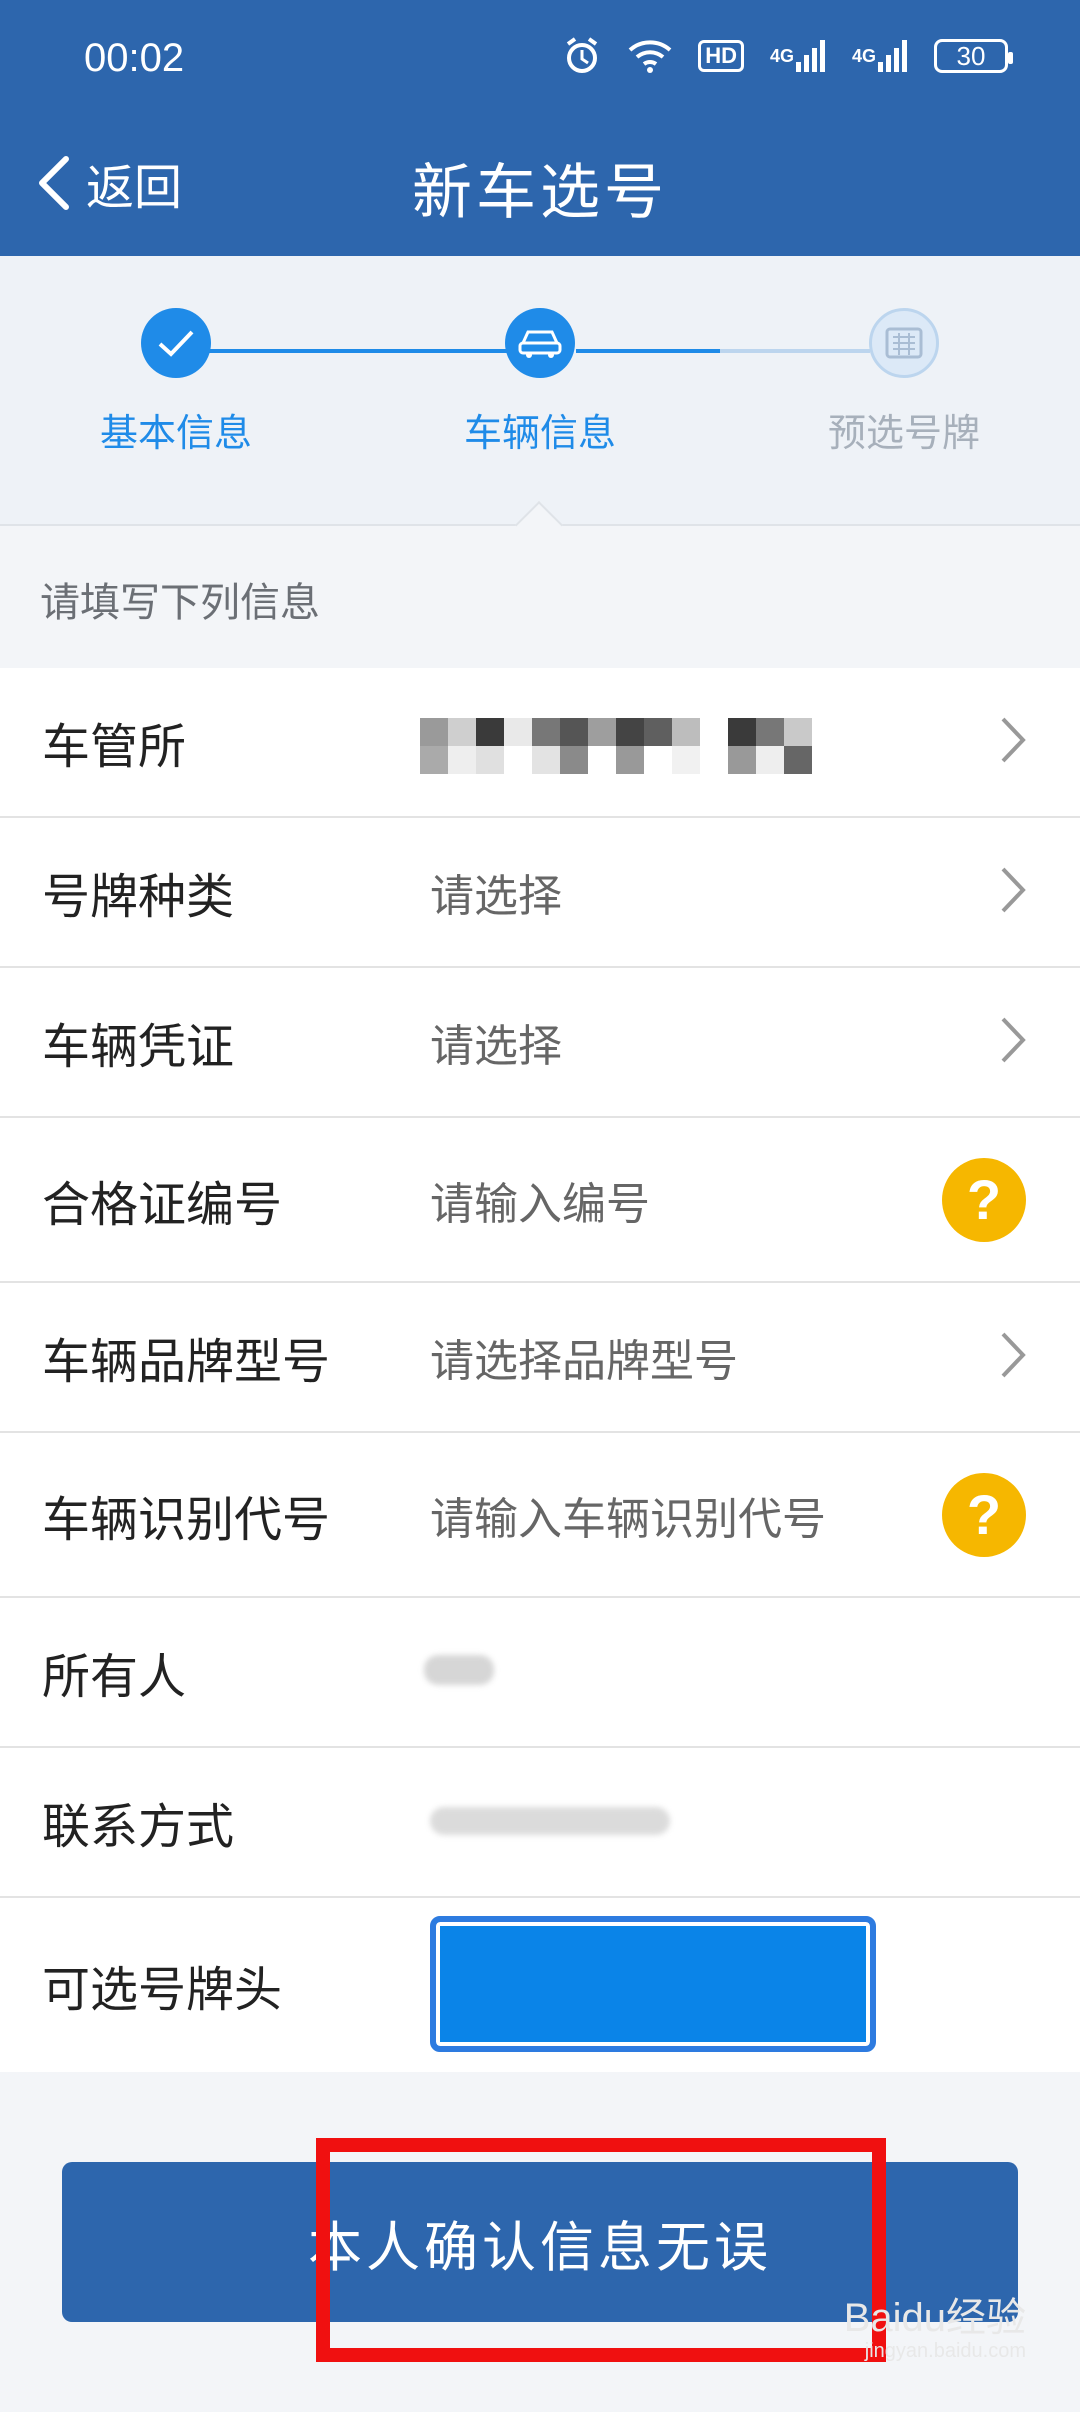 The width and height of the screenshot is (1080, 2412). I want to click on vin-input: 请输入车辆识别代号, so click(628, 1515).